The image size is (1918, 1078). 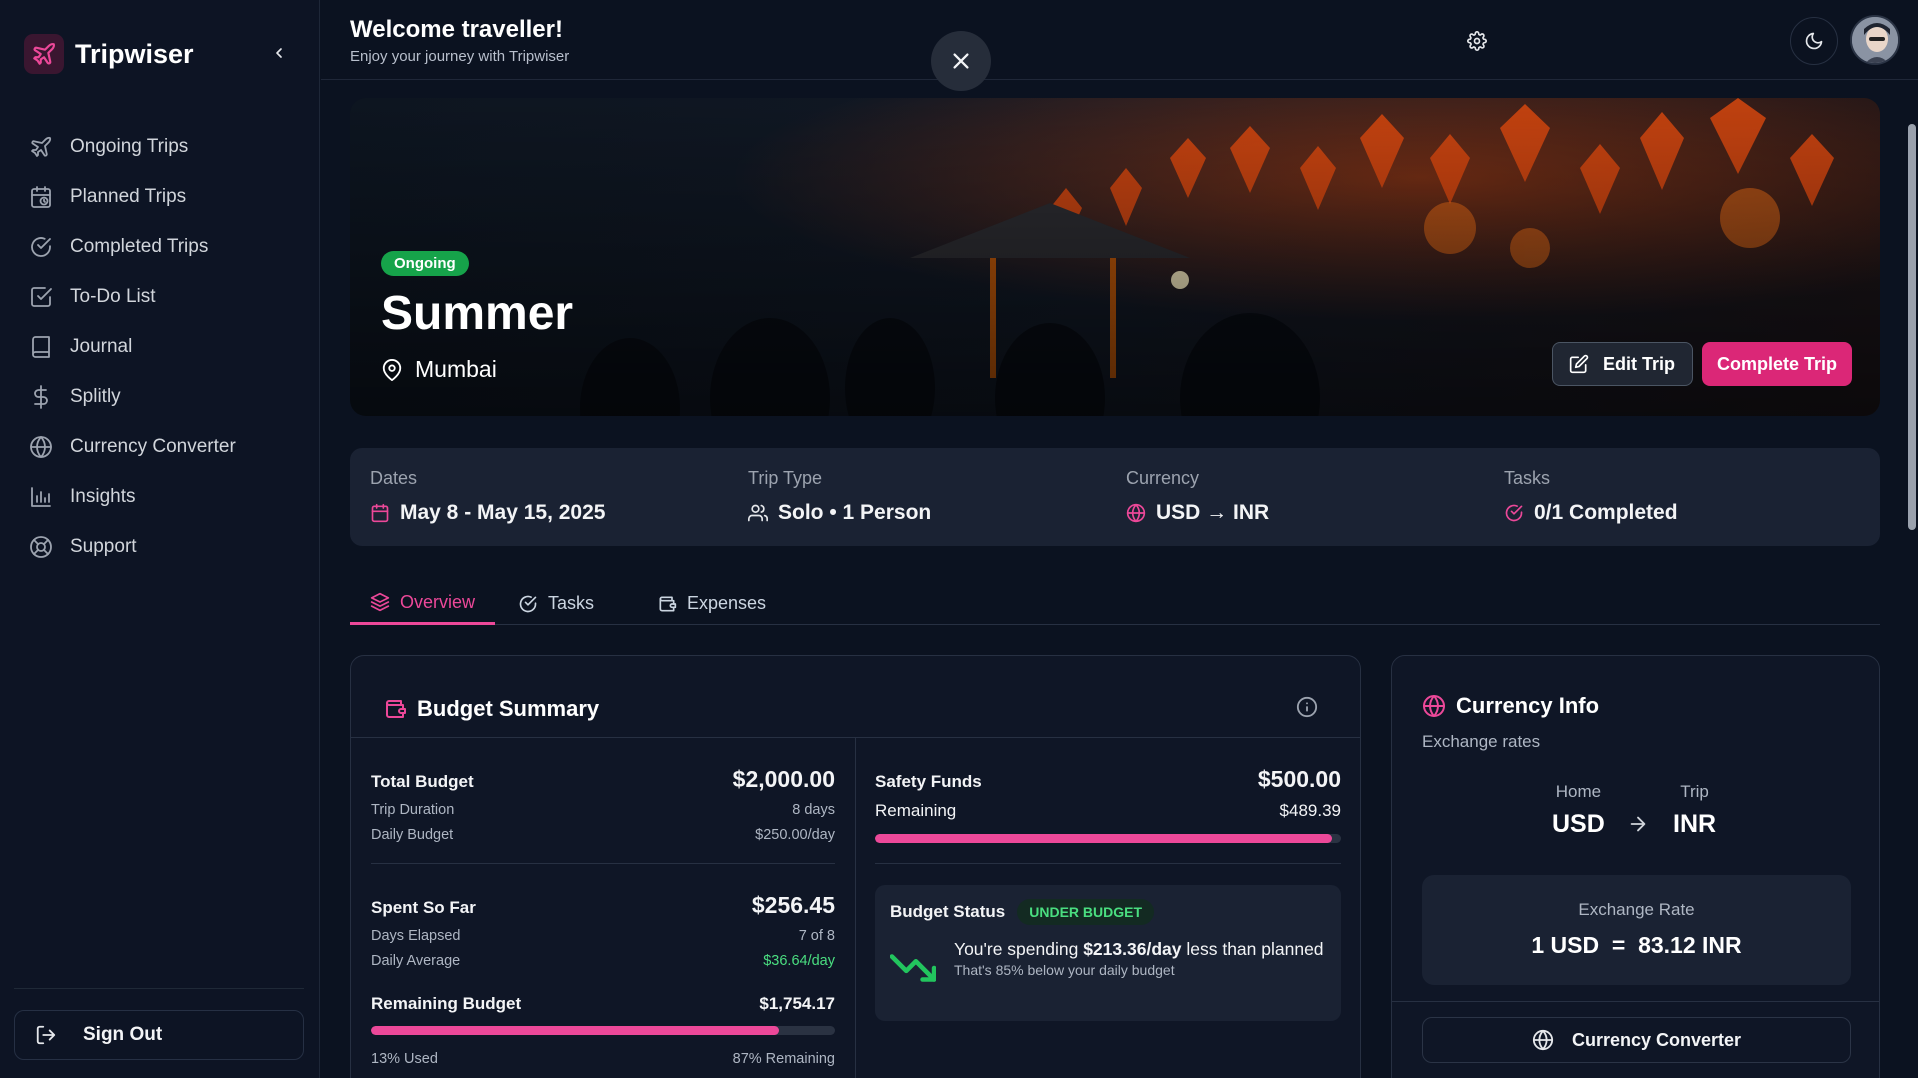 I want to click on tab-tasks: Tasks, so click(x=556, y=603).